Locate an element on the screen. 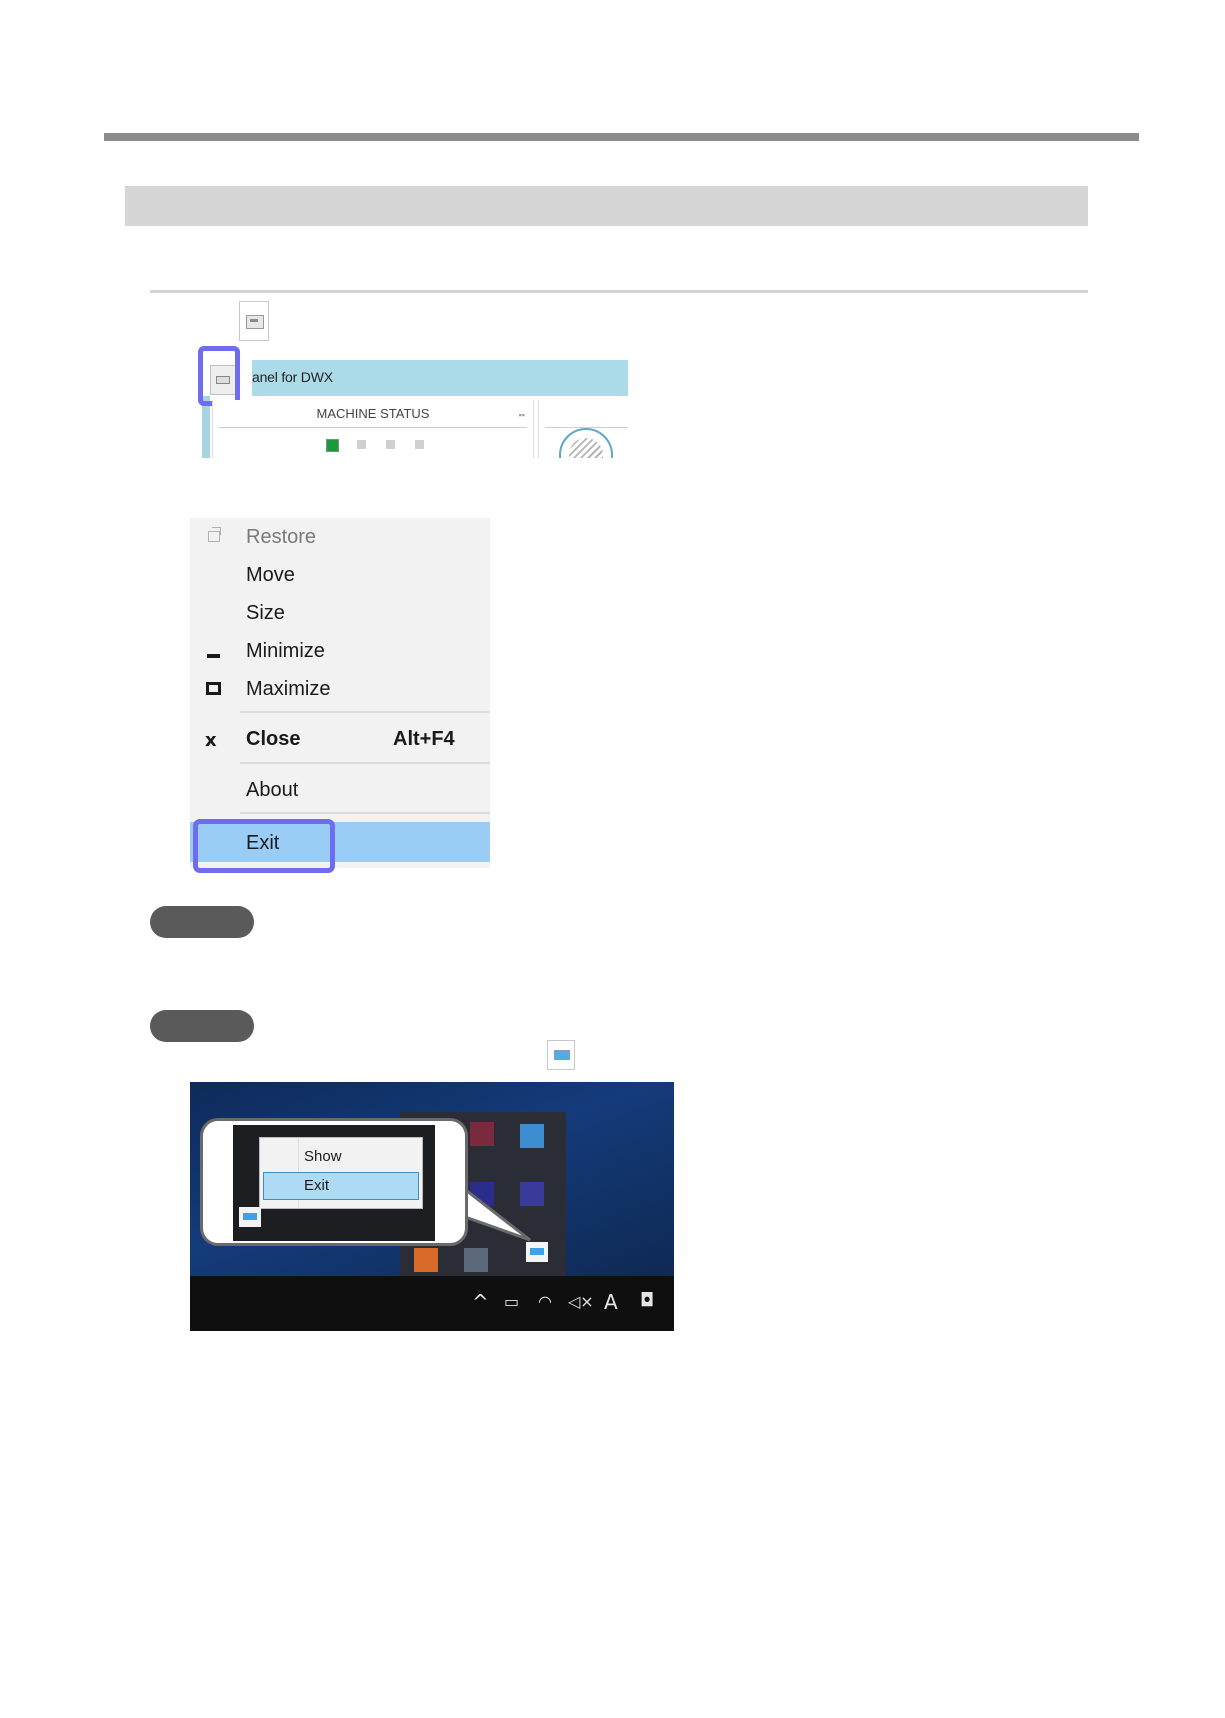 This screenshot has height=1718, width=1225. panel-title: MACHINE STATUS is located at coordinates (373, 413).